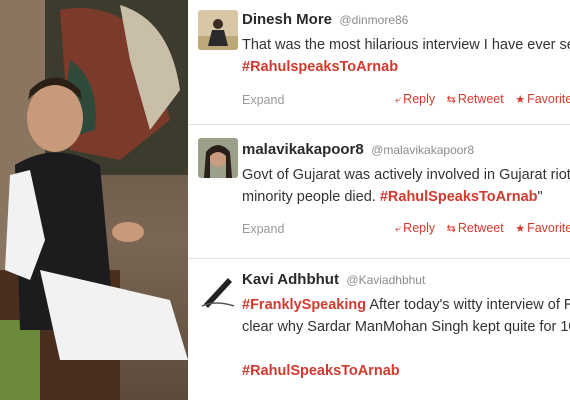 The image size is (570, 400). I want to click on tweet-text-line: minority people died., so click(309, 197).